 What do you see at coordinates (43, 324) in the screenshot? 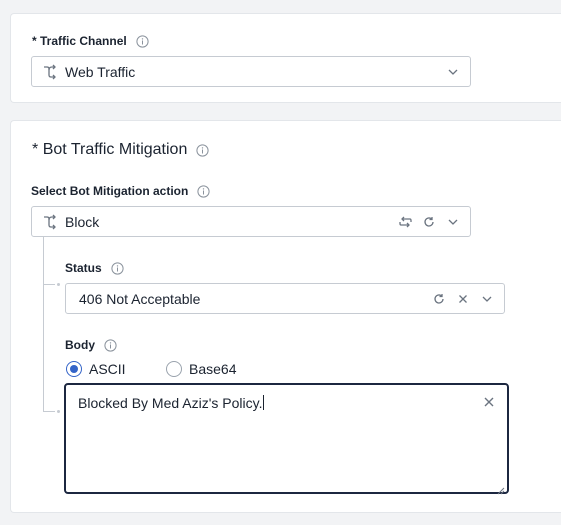
I see `tree-connector` at bounding box center [43, 324].